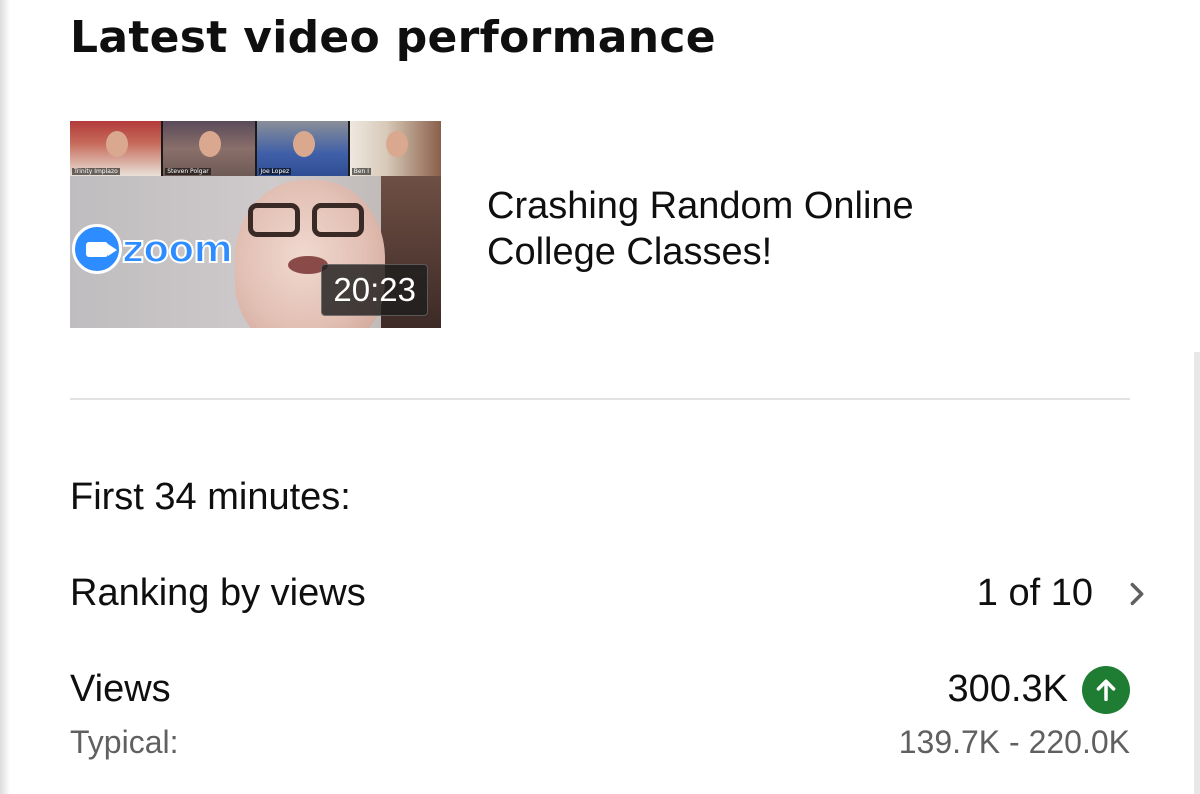 The image size is (1200, 794). What do you see at coordinates (5, 397) in the screenshot?
I see `left-edge-shadow` at bounding box center [5, 397].